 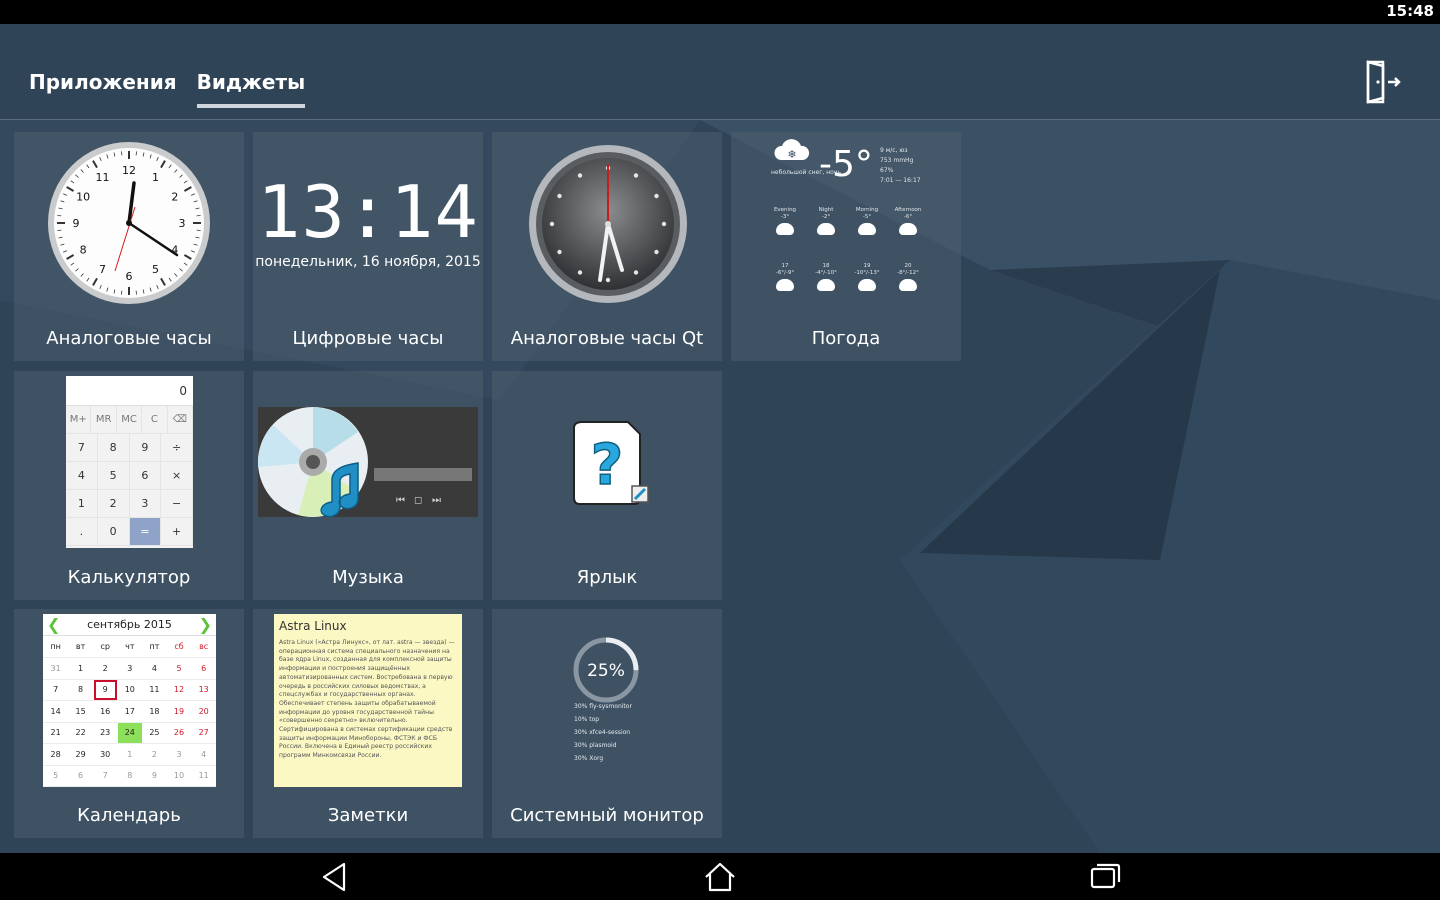 I want to click on recent-apps-icon, so click(x=1105, y=876).